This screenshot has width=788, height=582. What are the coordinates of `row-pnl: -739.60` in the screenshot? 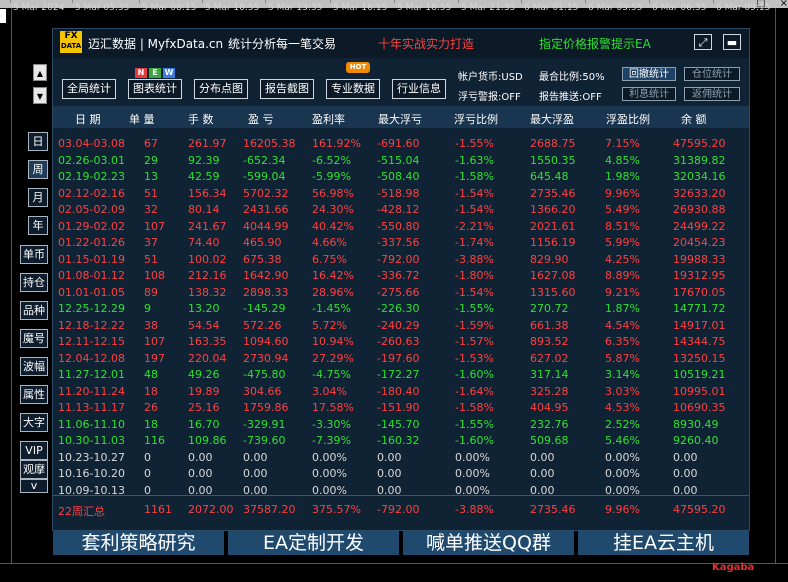 It's located at (264, 440).